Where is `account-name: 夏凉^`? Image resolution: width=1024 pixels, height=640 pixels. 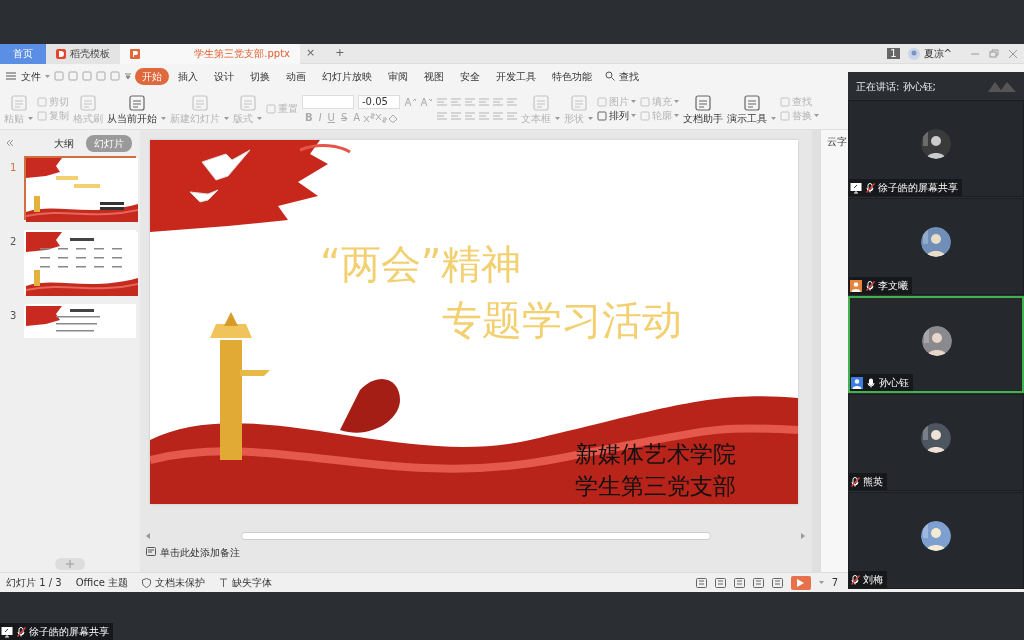
account-name: 夏凉^ is located at coordinates (937, 53).